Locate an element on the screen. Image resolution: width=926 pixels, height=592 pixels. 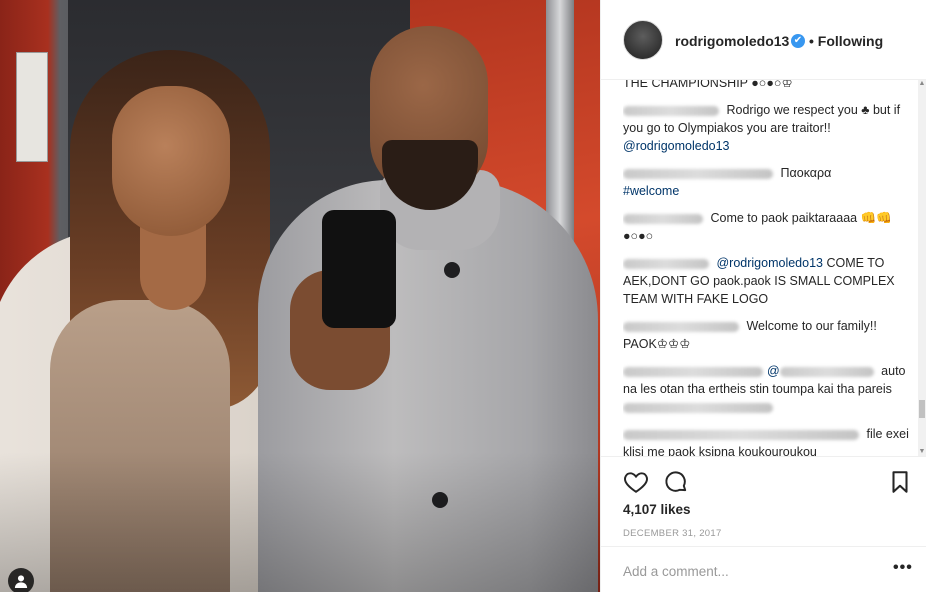
person-icon is located at coordinates (21, 581).